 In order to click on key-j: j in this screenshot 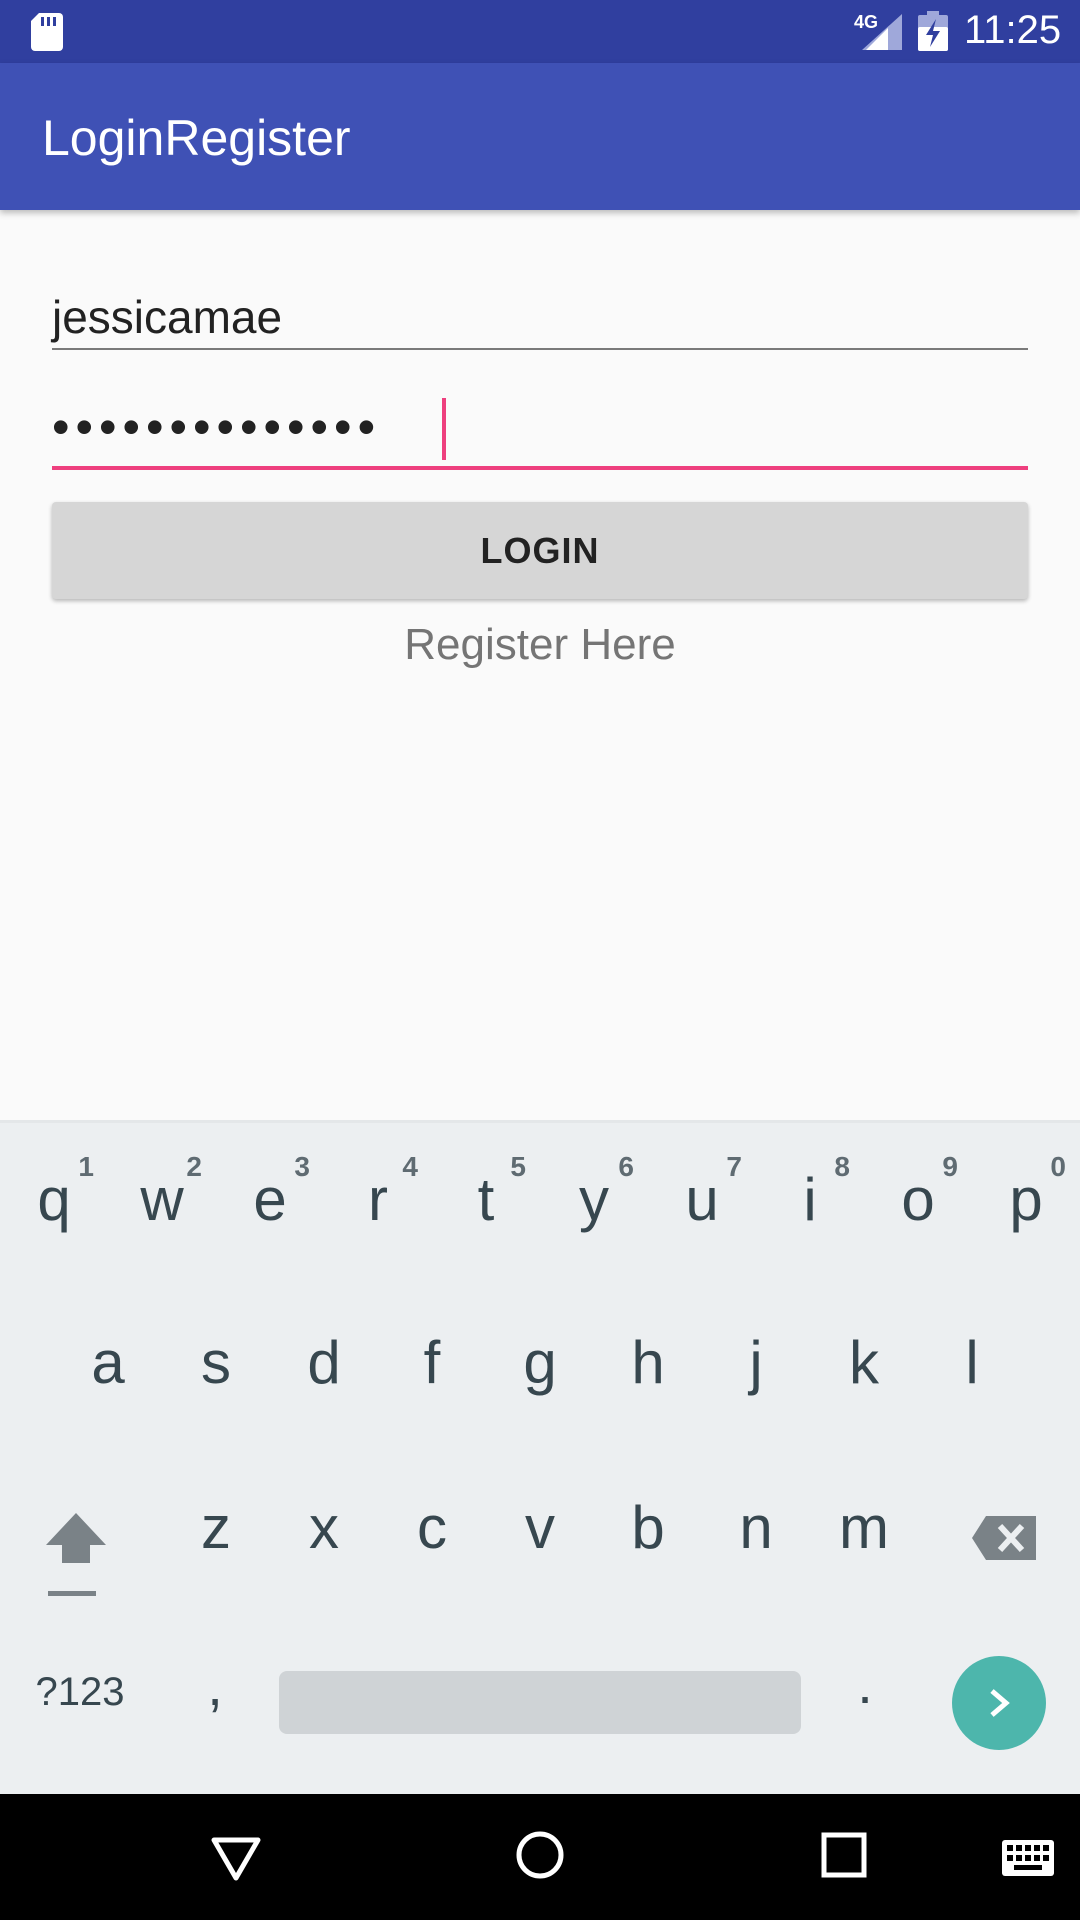, I will do `click(756, 1358)`.